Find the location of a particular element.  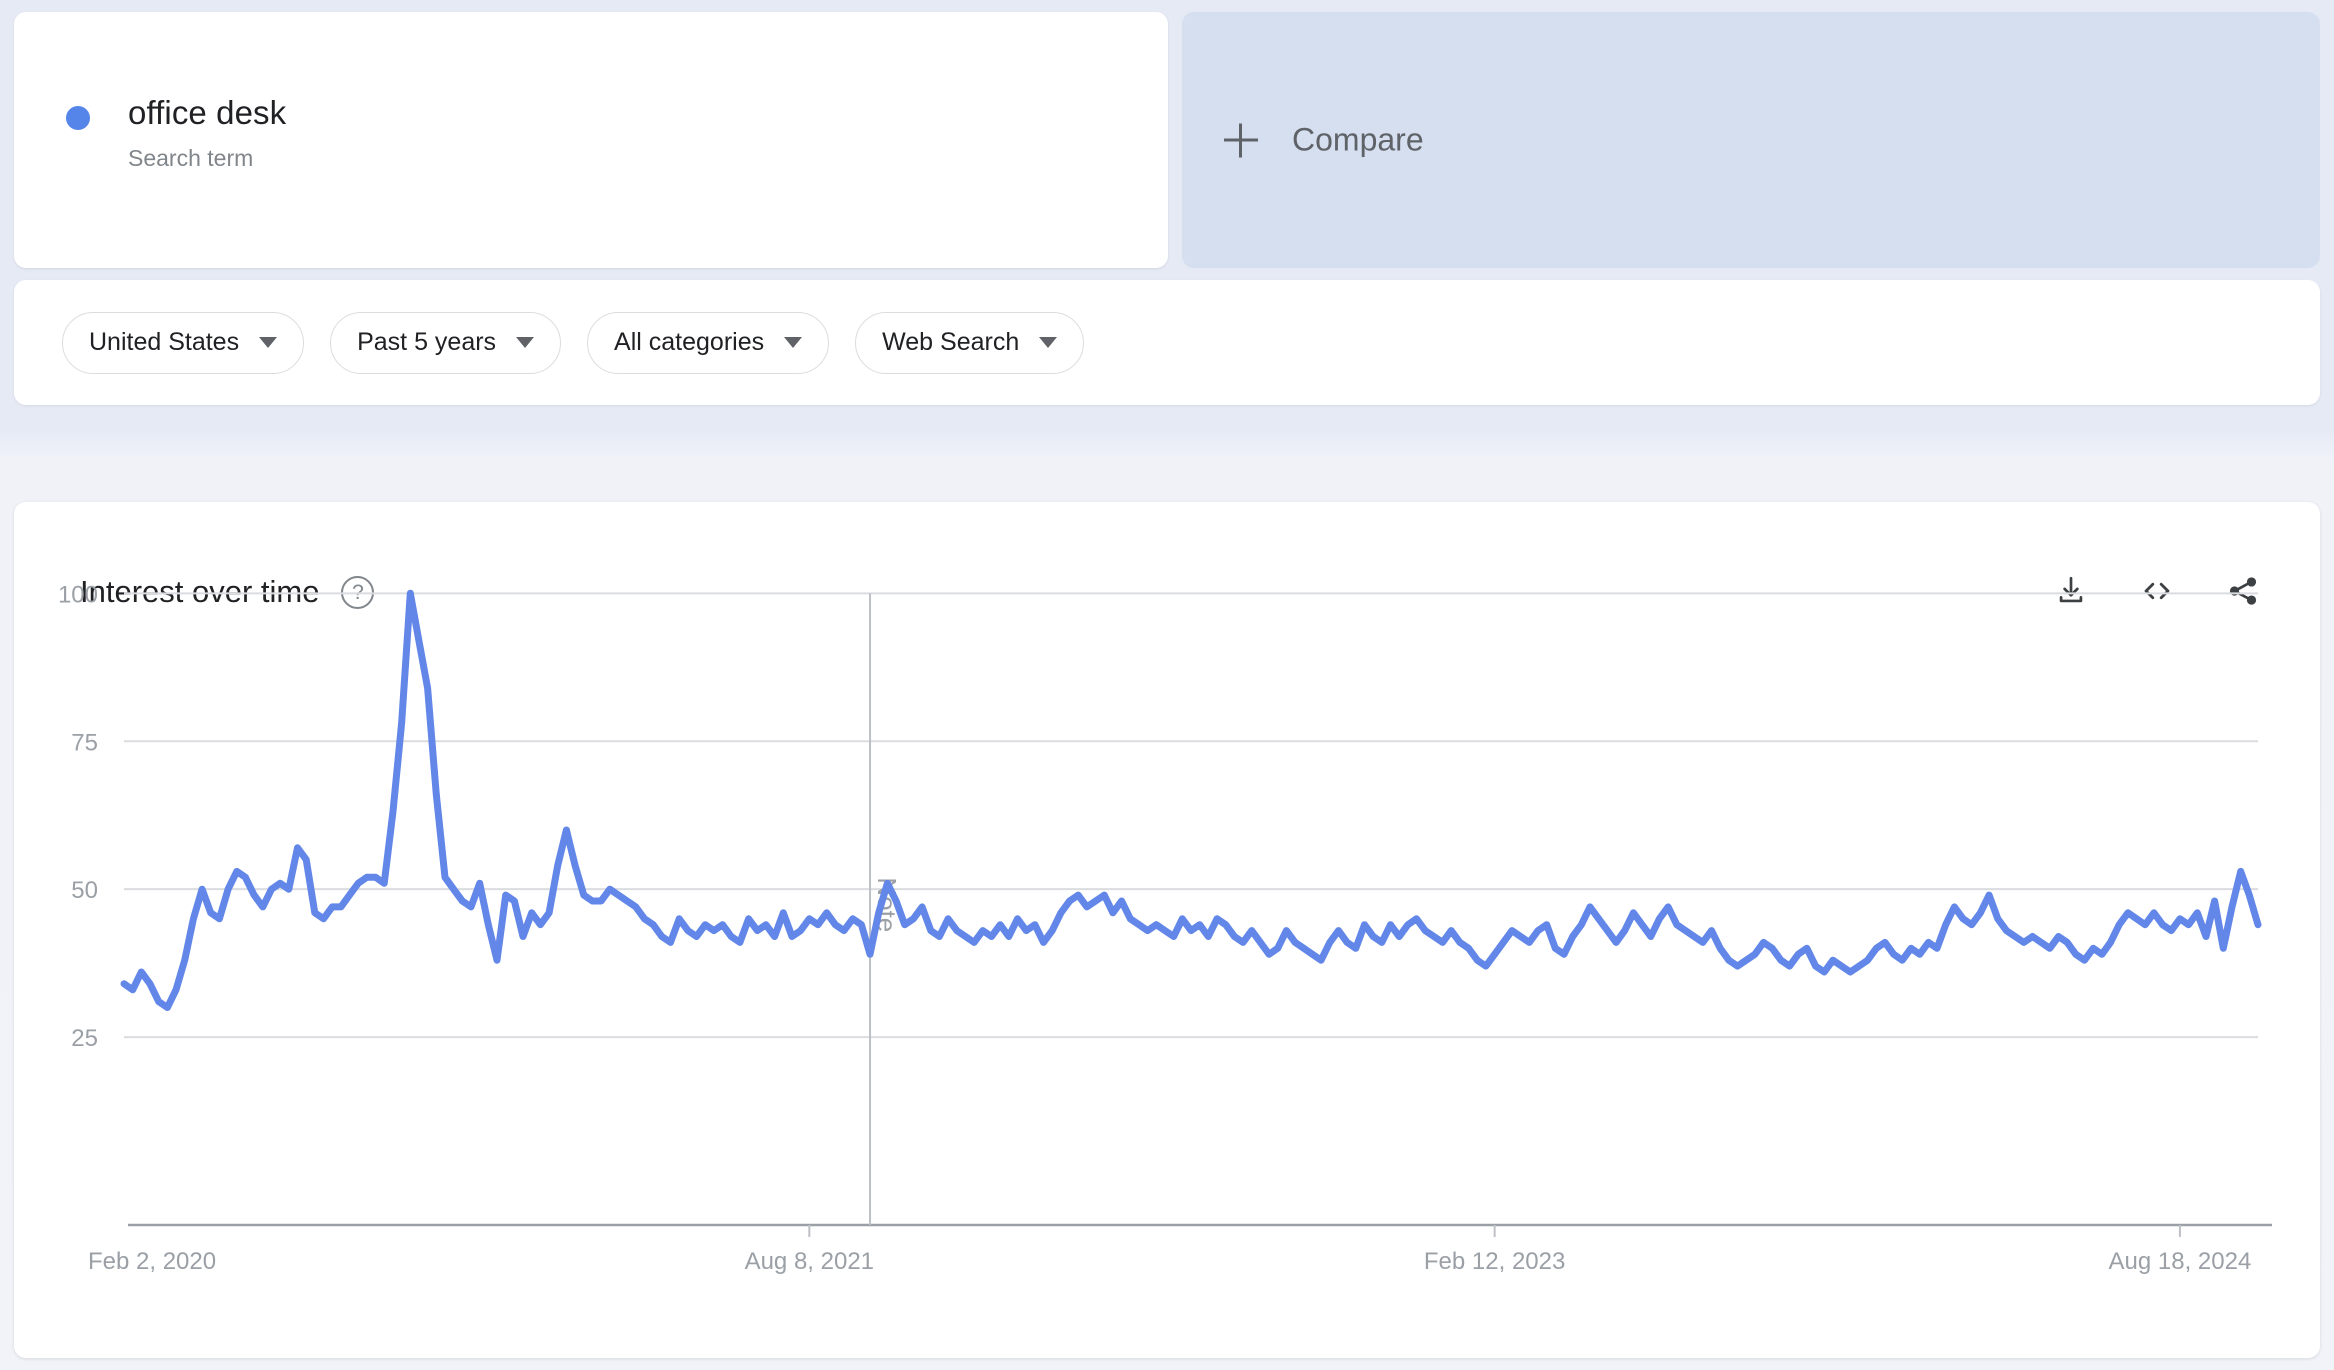

filter-chip-location-label: United States is located at coordinates (164, 342).